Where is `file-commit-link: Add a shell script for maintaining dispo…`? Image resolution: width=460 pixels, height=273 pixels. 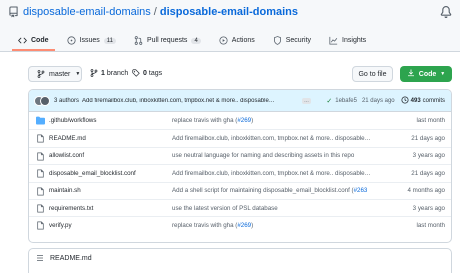
file-commit-link: Add a shell script for maintaining dispo… is located at coordinates (278, 190).